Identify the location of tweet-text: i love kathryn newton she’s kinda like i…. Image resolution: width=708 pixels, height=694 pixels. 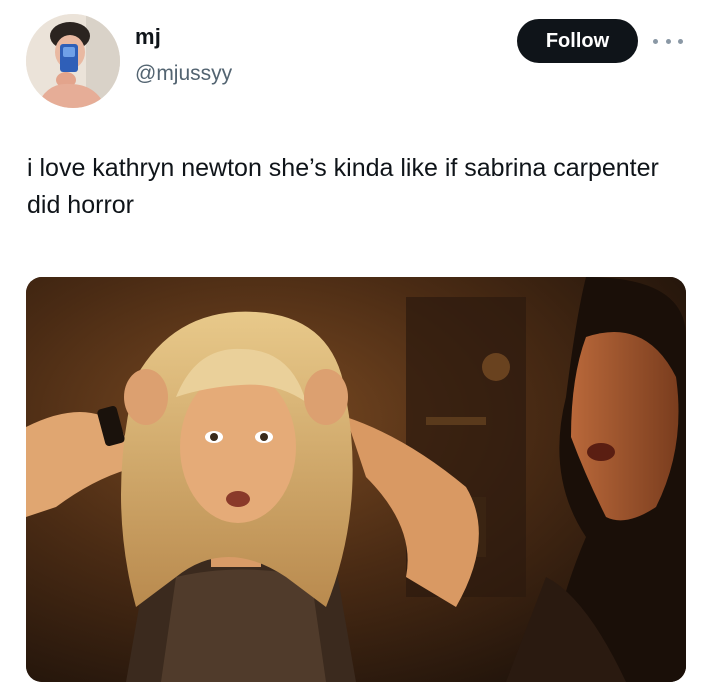
(343, 186).